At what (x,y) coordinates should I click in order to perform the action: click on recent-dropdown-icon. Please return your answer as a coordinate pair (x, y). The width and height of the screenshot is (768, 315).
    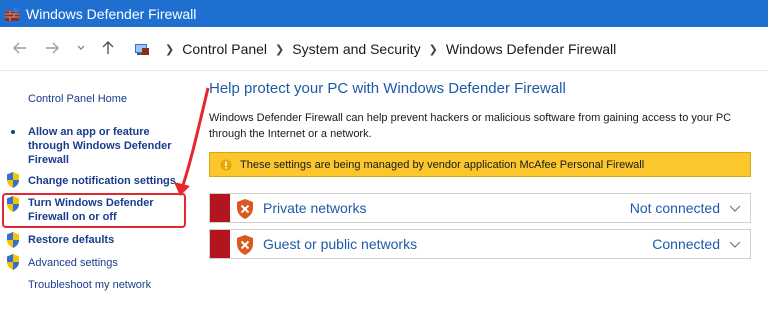
    Looking at the image, I should click on (81, 48).